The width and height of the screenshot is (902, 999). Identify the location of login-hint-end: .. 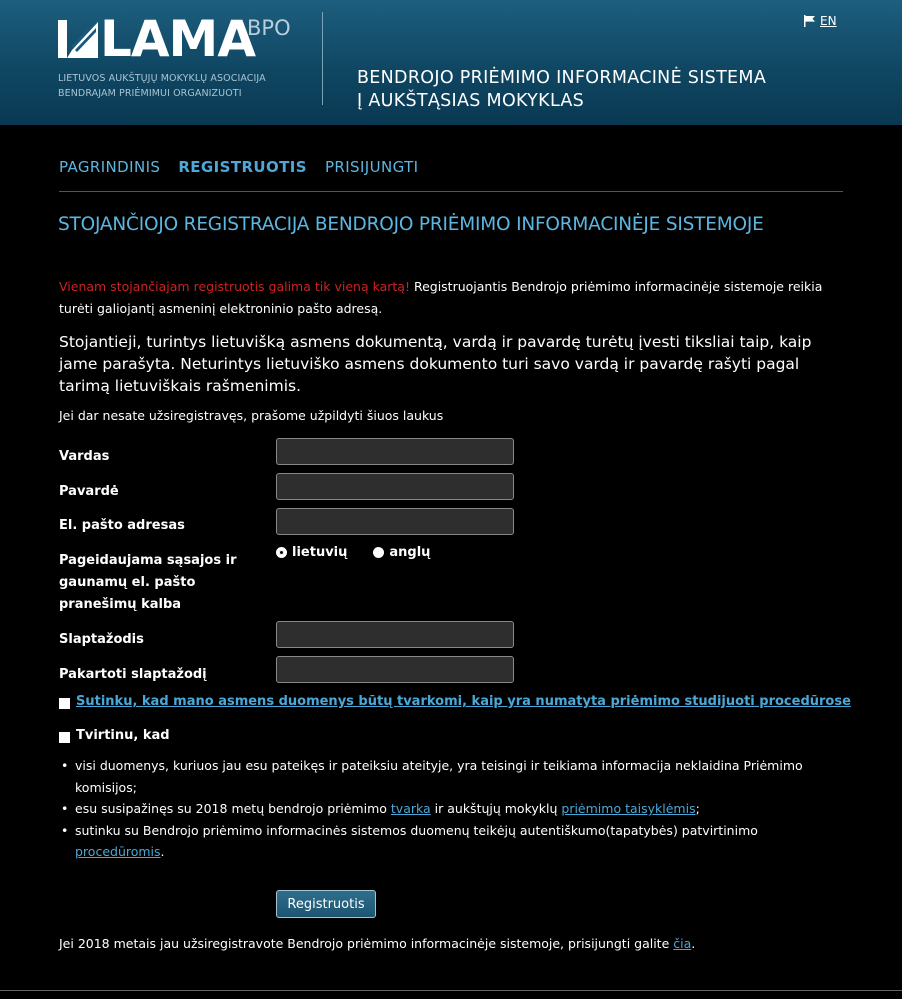
(693, 943).